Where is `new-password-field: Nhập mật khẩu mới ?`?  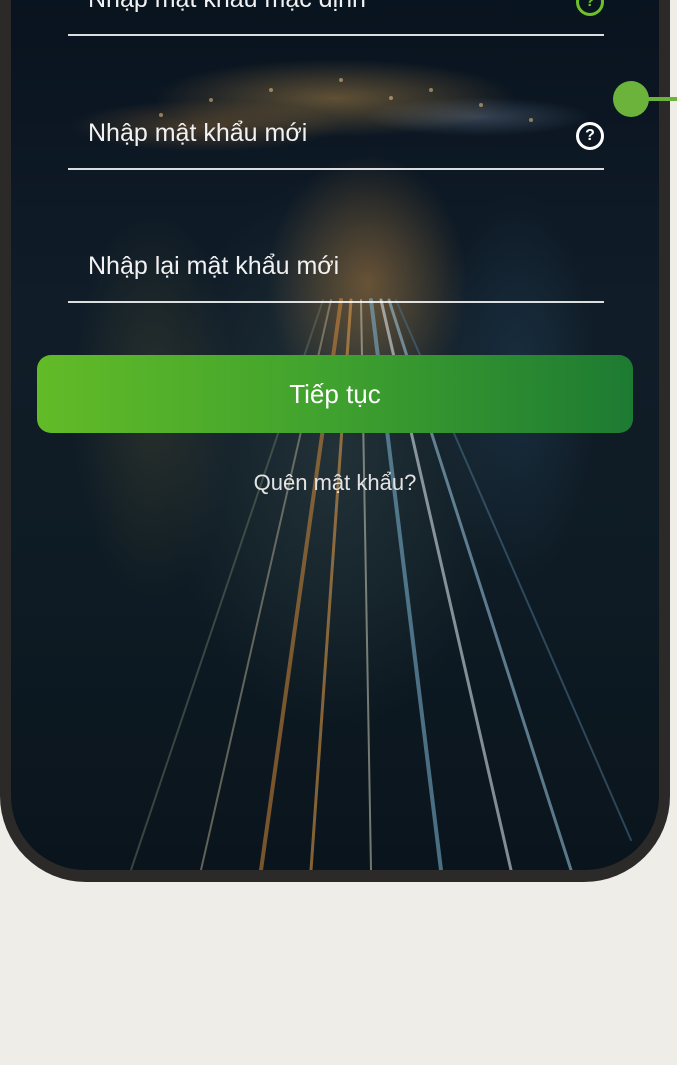
new-password-field: Nhập mật khẩu mới ? is located at coordinates (336, 139).